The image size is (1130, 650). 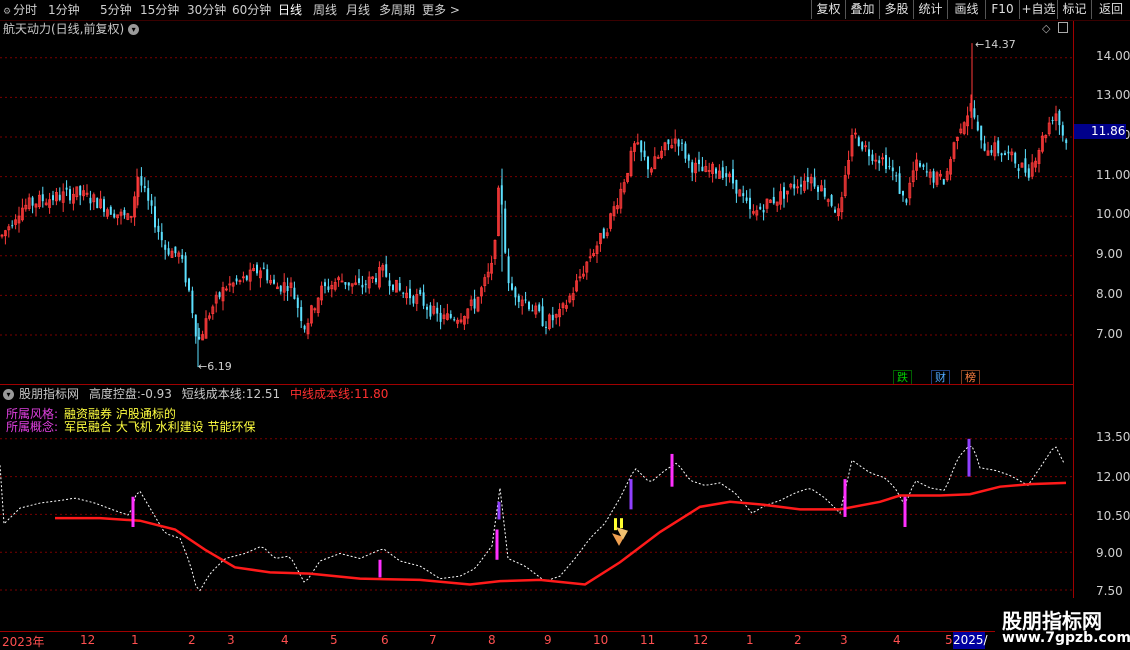 I want to click on concept-tag-value: 军民融合 大飞机 水利建设 节能环保, so click(x=160, y=427).